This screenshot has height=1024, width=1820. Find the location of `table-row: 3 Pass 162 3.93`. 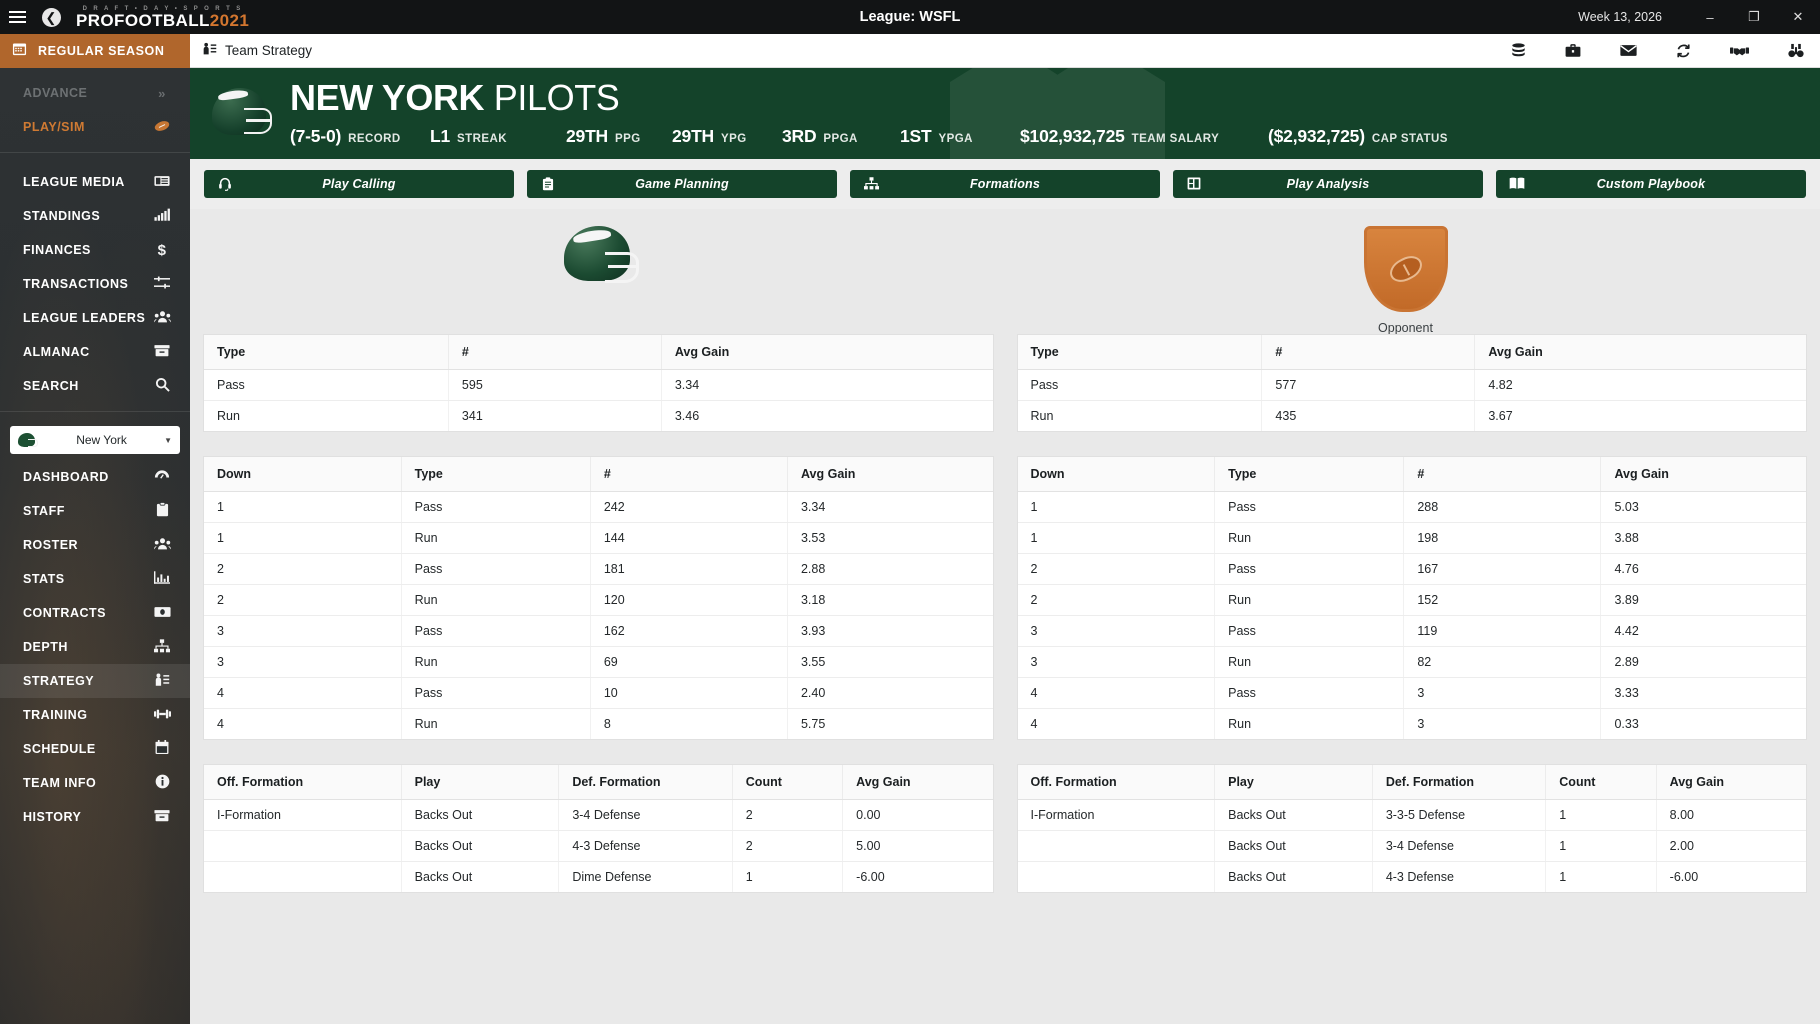

table-row: 3 Pass 162 3.93 is located at coordinates (598, 631).